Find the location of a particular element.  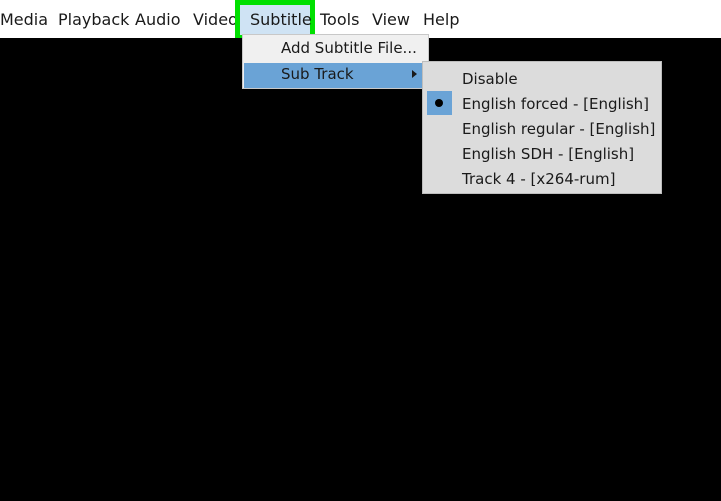

menu-tools: Tools is located at coordinates (339, 20).